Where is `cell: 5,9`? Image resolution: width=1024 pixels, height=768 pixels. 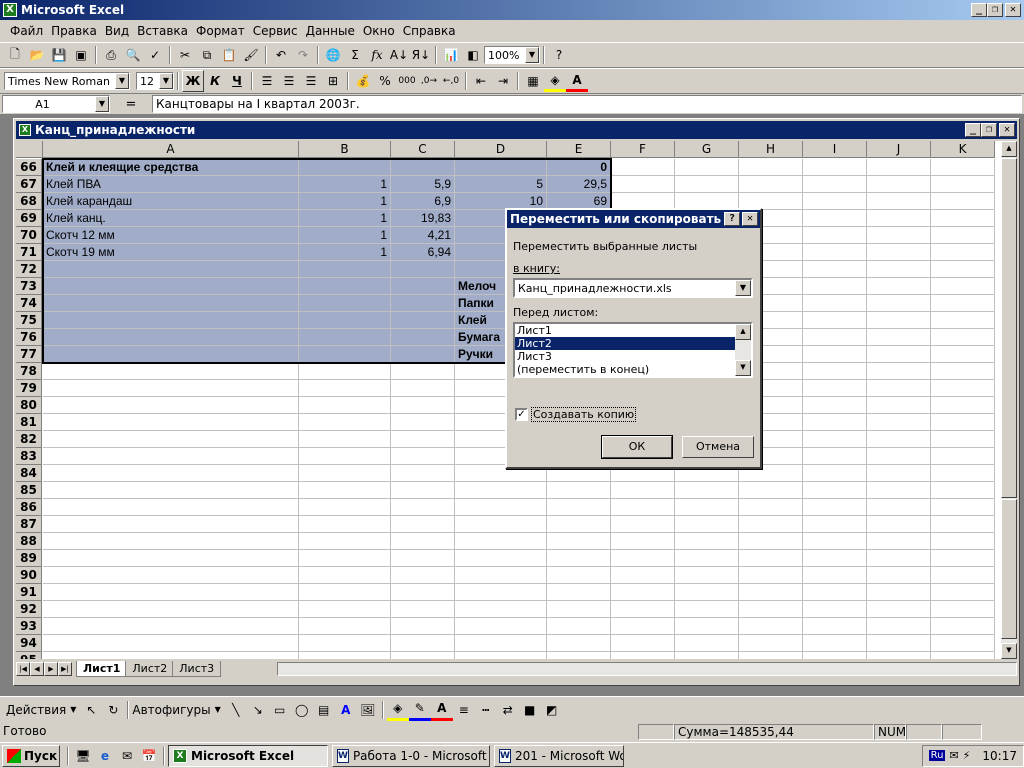 cell: 5,9 is located at coordinates (423, 184).